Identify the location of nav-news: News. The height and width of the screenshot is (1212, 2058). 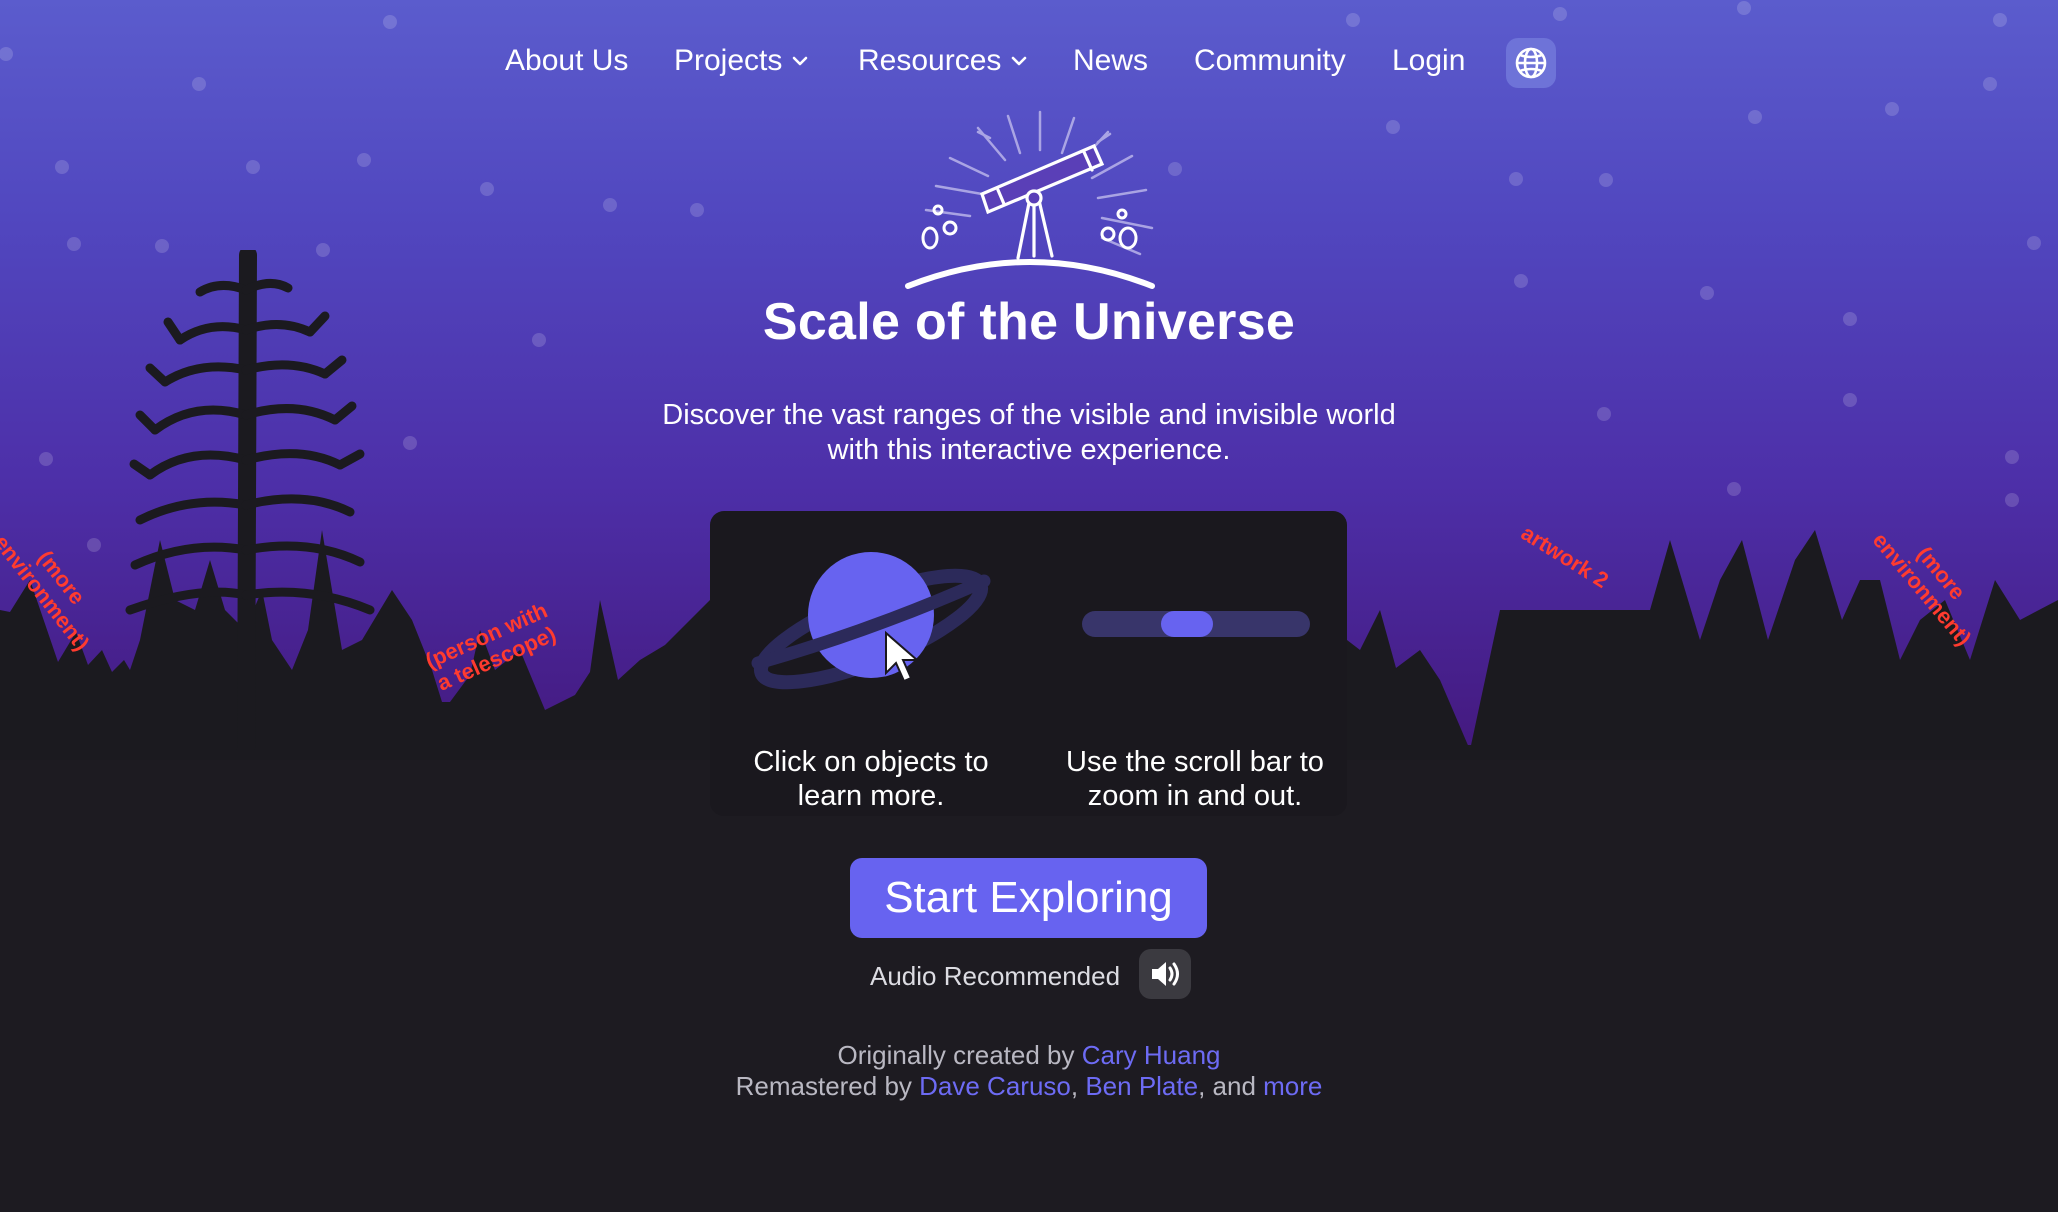
(1110, 61).